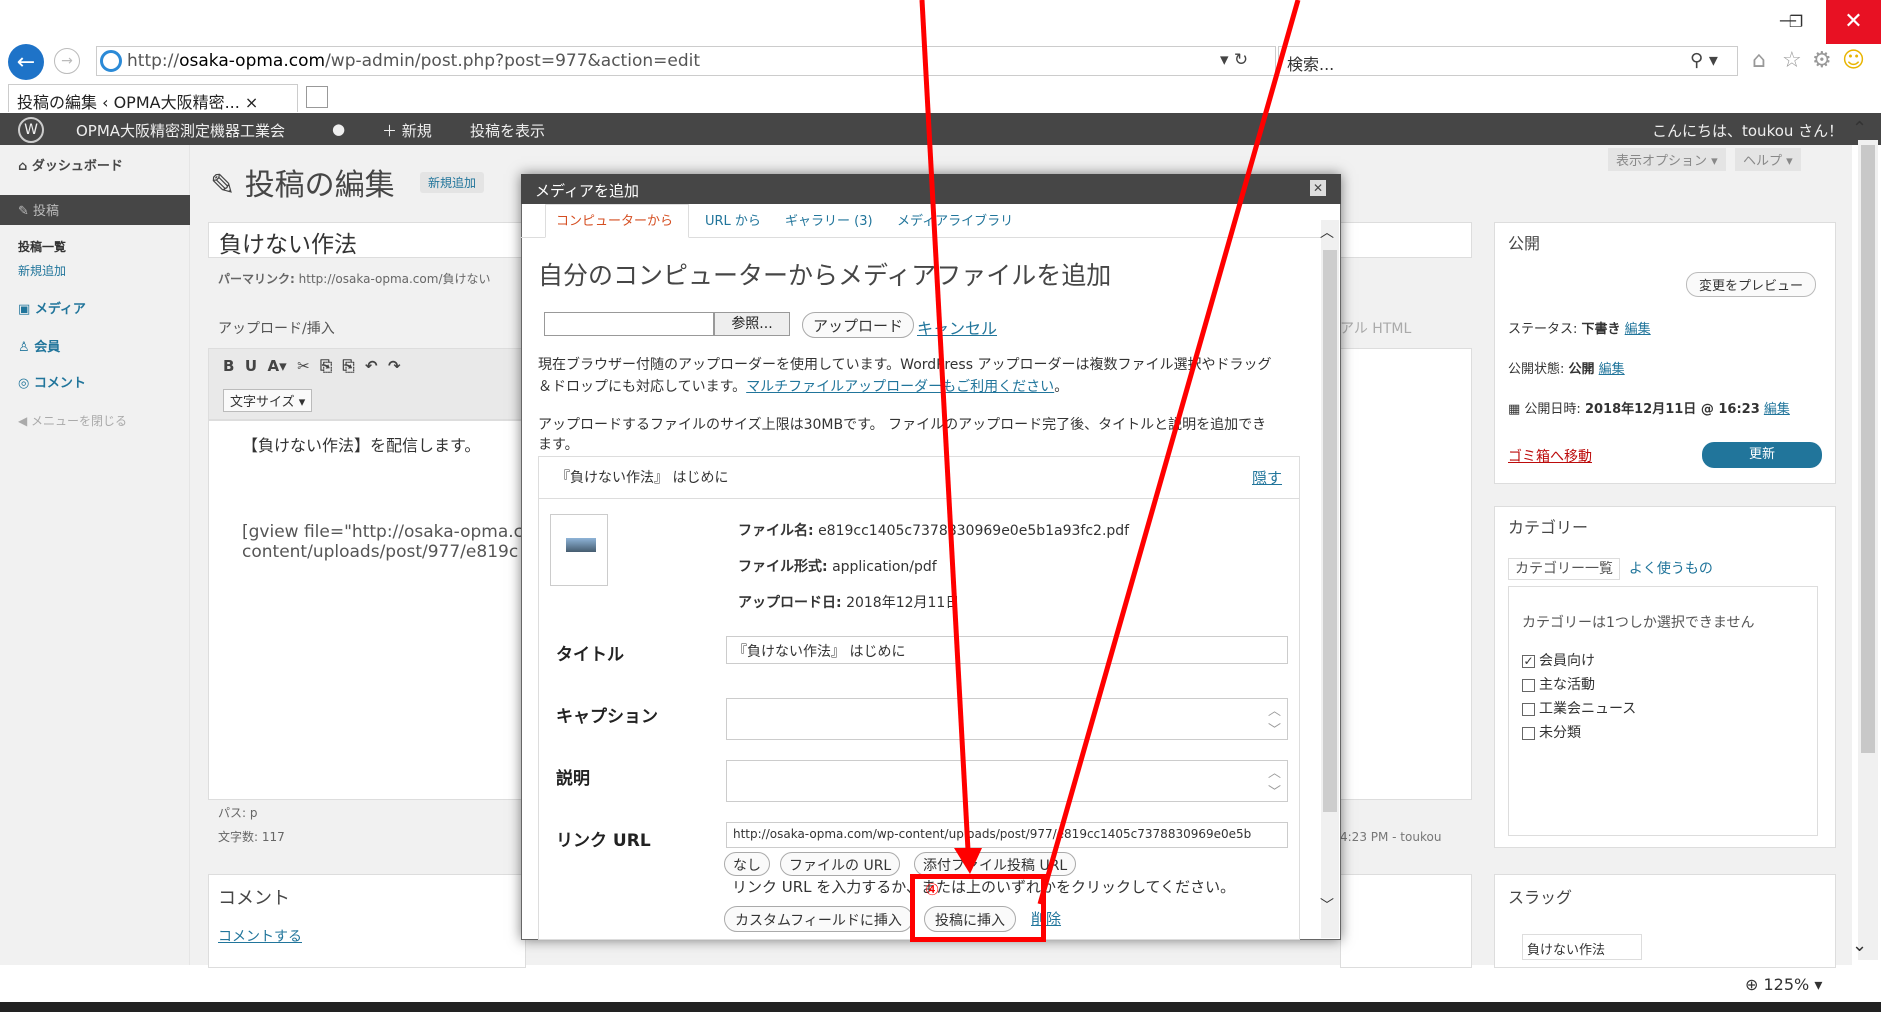  I want to click on page-title: ✎ 投稿の編集, so click(302, 185).